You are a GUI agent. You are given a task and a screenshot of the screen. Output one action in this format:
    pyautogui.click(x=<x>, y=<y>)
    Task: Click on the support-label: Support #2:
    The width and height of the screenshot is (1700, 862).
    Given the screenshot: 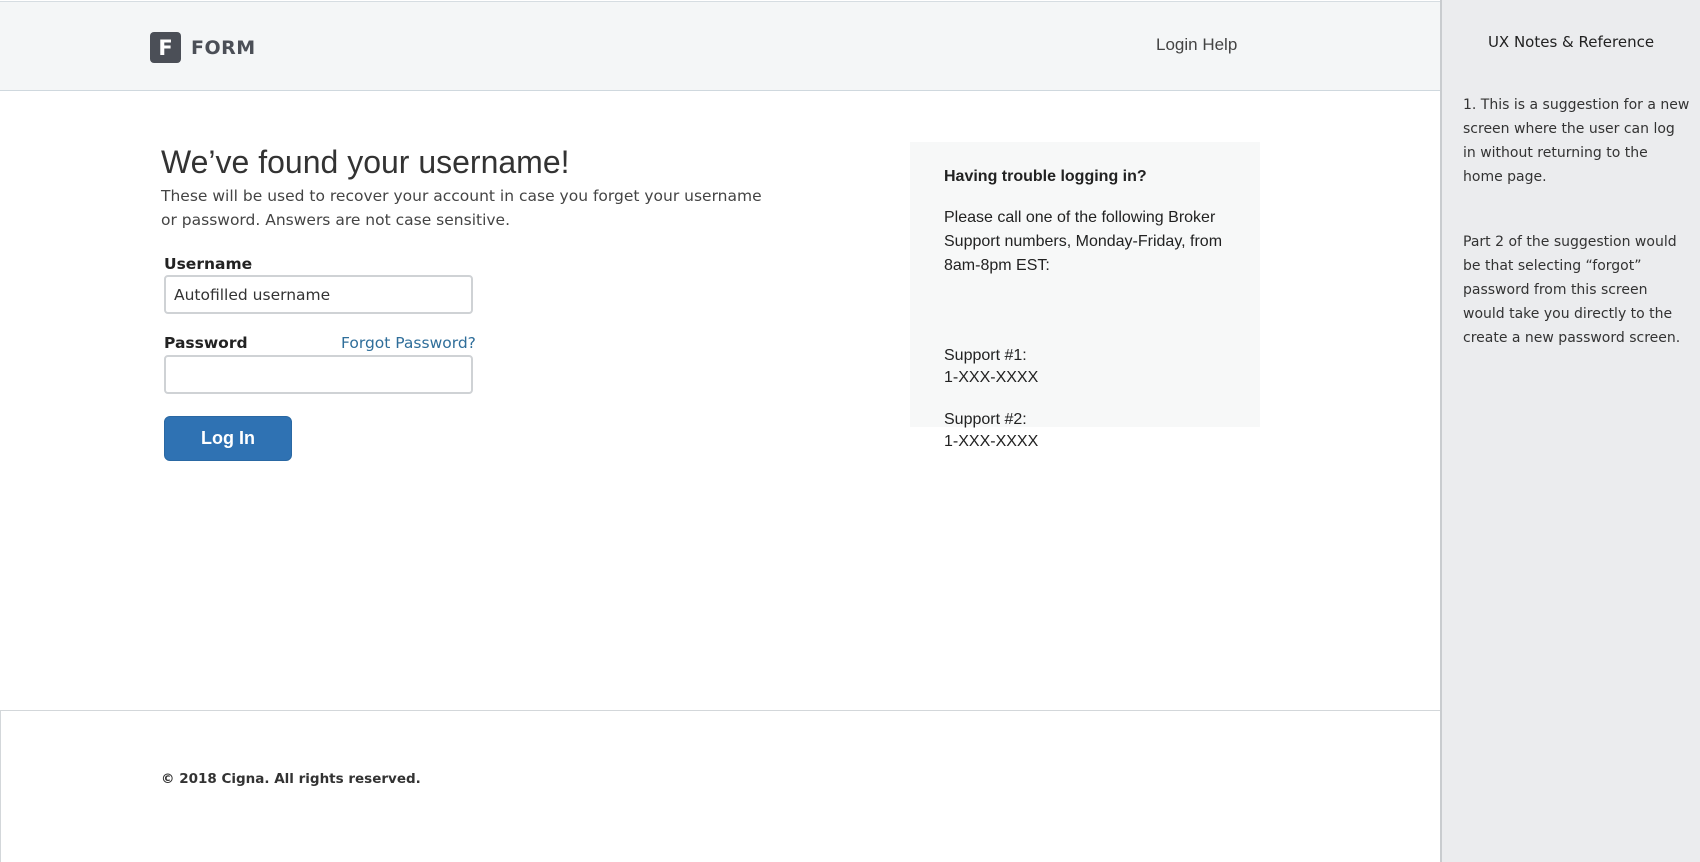 What is the action you would take?
    pyautogui.click(x=985, y=419)
    